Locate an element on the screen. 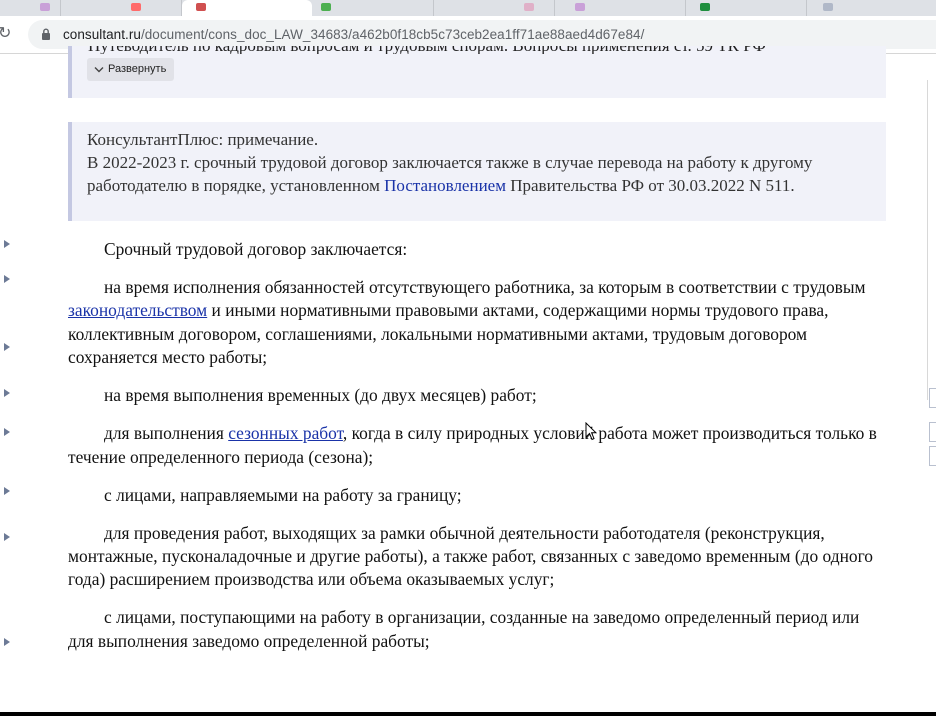  paragraph-text: для выполнения is located at coordinates (166, 433).